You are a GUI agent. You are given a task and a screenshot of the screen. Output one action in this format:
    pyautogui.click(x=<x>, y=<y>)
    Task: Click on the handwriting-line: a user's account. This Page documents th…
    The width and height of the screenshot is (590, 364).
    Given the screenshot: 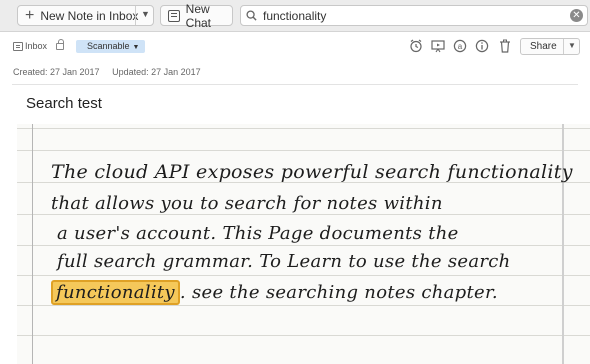 What is the action you would take?
    pyautogui.click(x=258, y=233)
    